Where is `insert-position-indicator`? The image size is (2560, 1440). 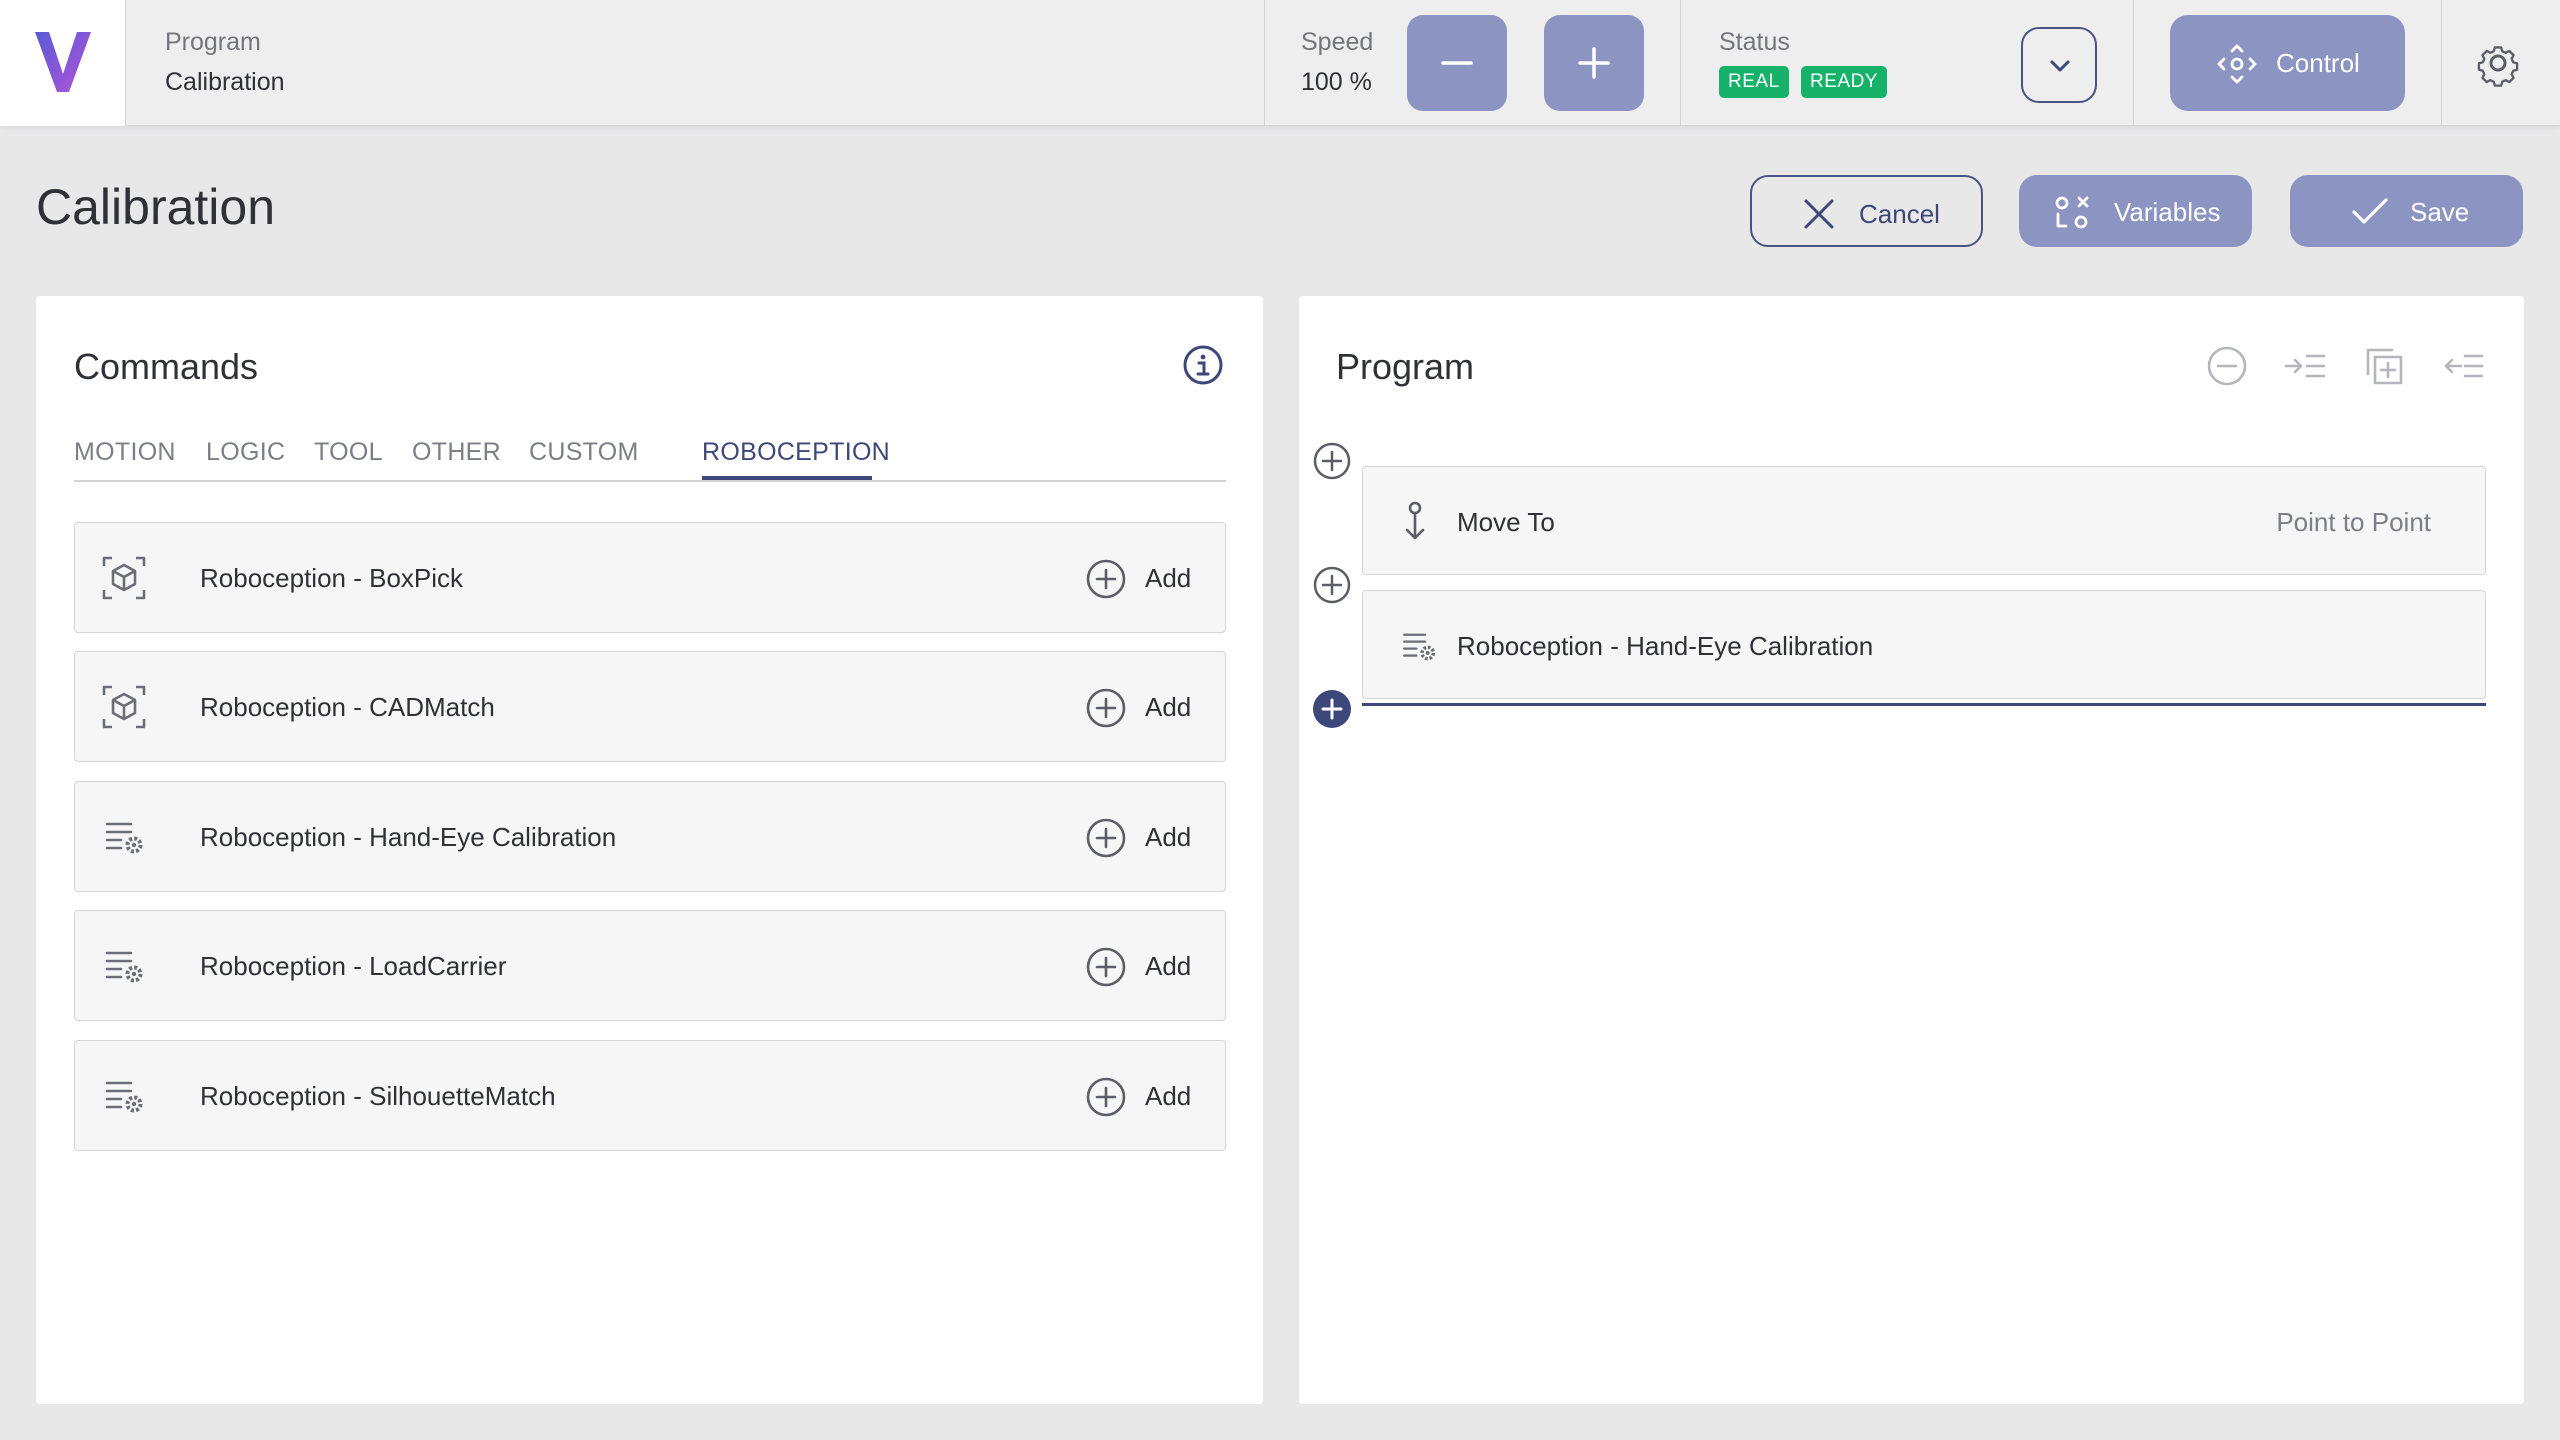 insert-position-indicator is located at coordinates (1924, 704).